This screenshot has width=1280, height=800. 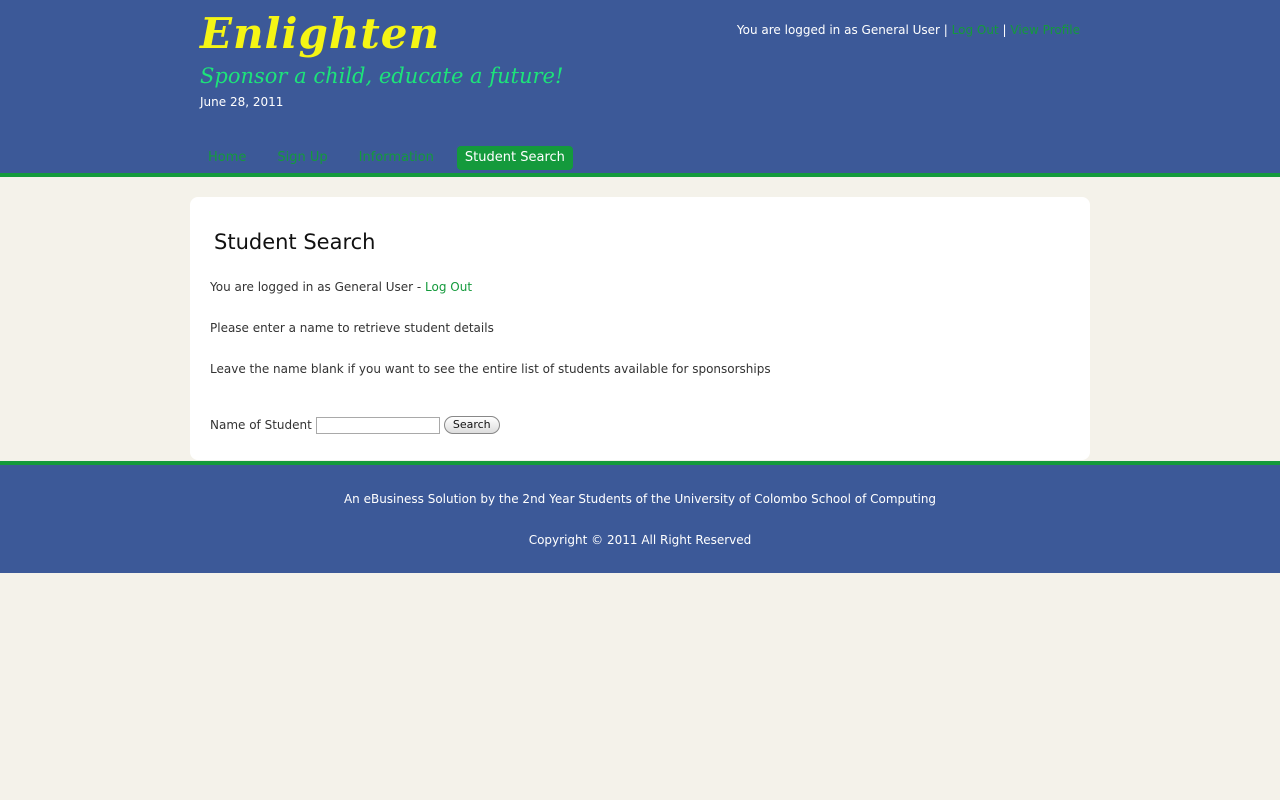 What do you see at coordinates (377, 425) in the screenshot?
I see `student-name-input` at bounding box center [377, 425].